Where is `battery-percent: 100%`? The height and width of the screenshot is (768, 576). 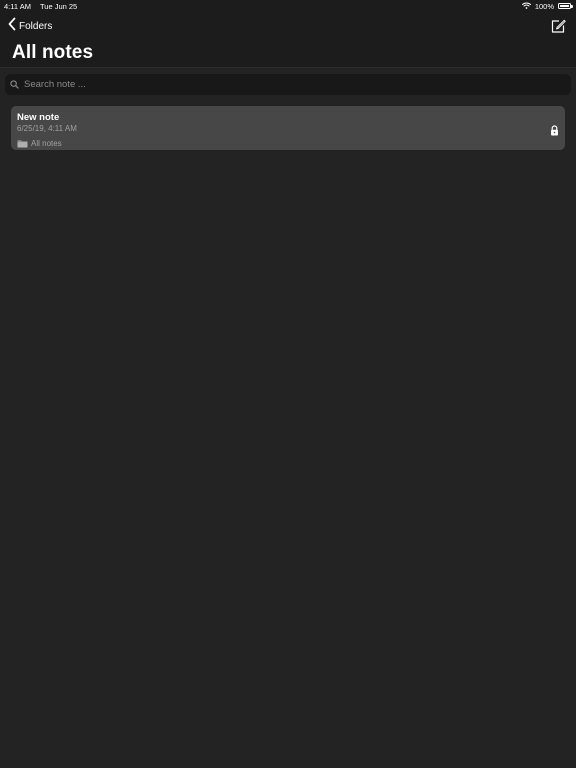 battery-percent: 100% is located at coordinates (544, 6).